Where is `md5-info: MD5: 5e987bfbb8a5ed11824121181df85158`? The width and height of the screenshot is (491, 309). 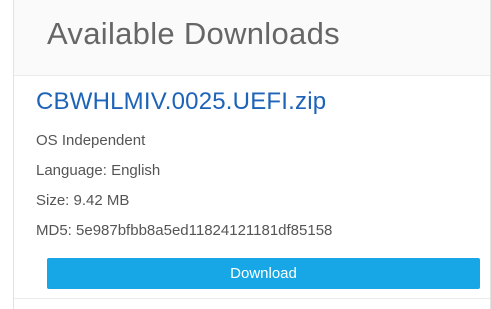 md5-info: MD5: 5e987bfbb8a5ed11824121181df85158 is located at coordinates (184, 230).